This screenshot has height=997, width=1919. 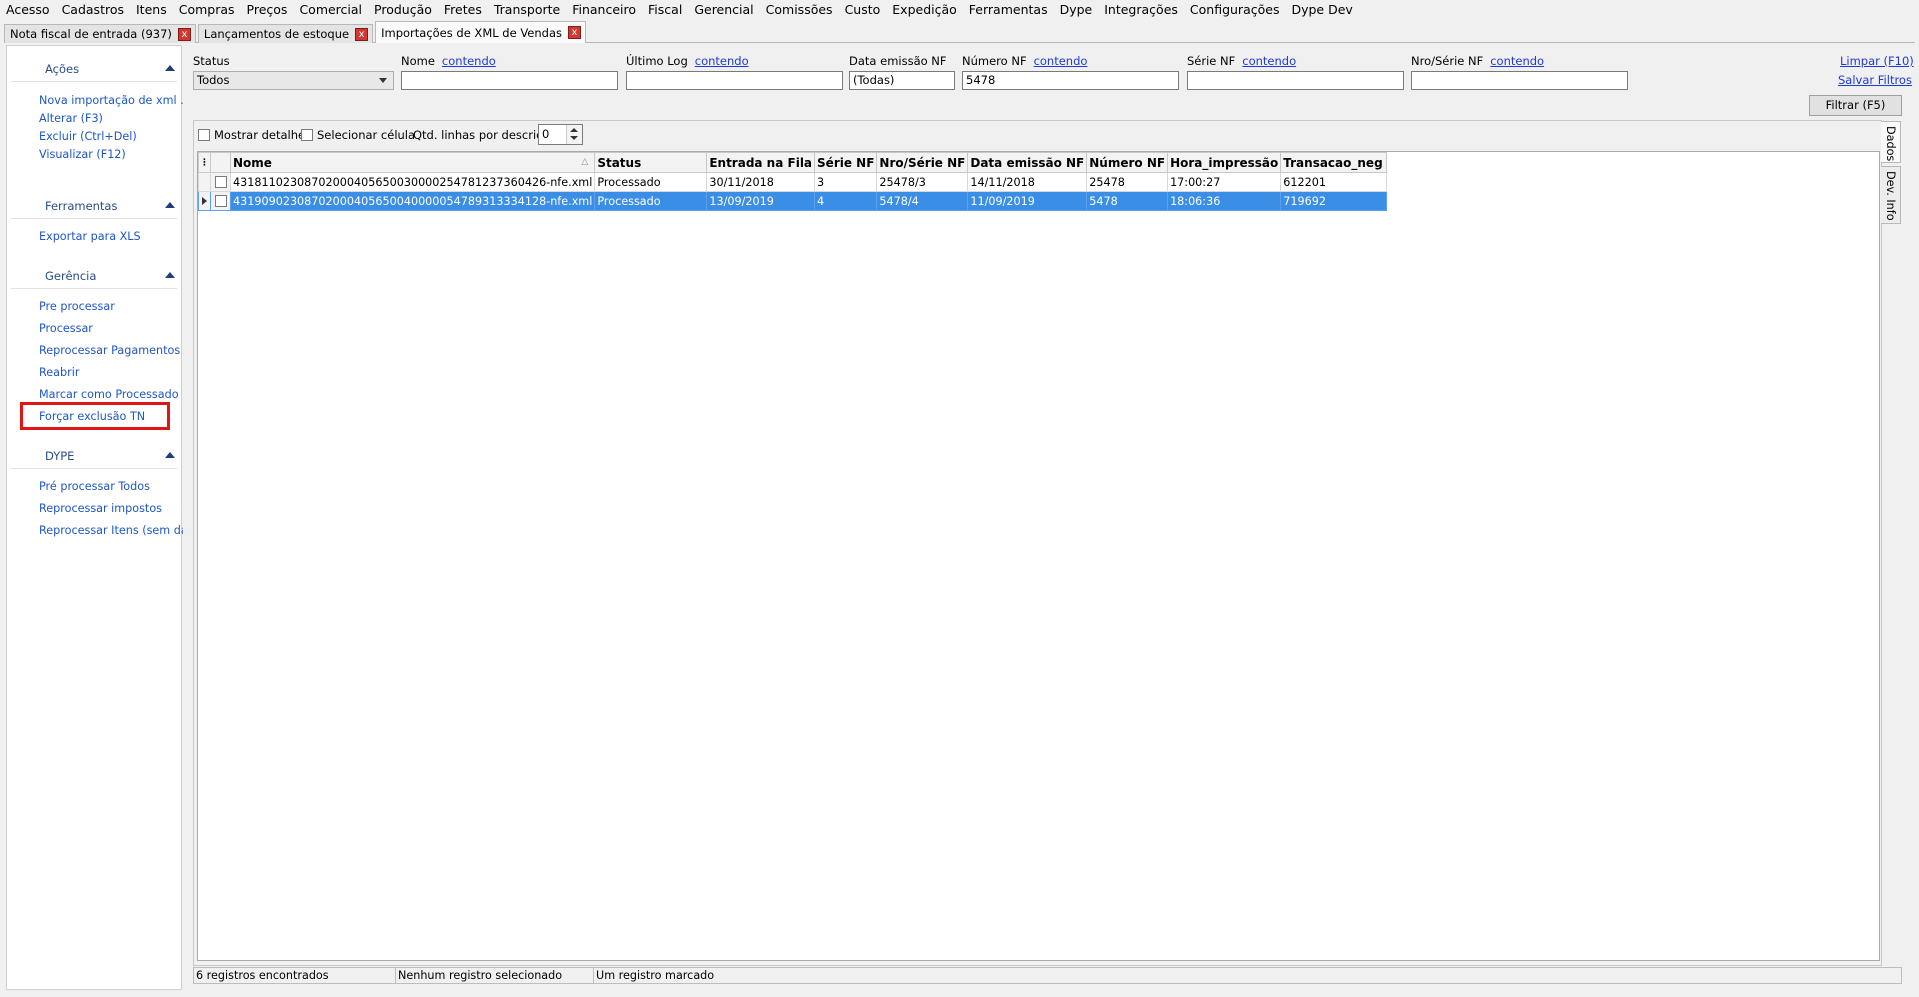 I want to click on menu-acesso: Acesso, so click(x=30, y=9).